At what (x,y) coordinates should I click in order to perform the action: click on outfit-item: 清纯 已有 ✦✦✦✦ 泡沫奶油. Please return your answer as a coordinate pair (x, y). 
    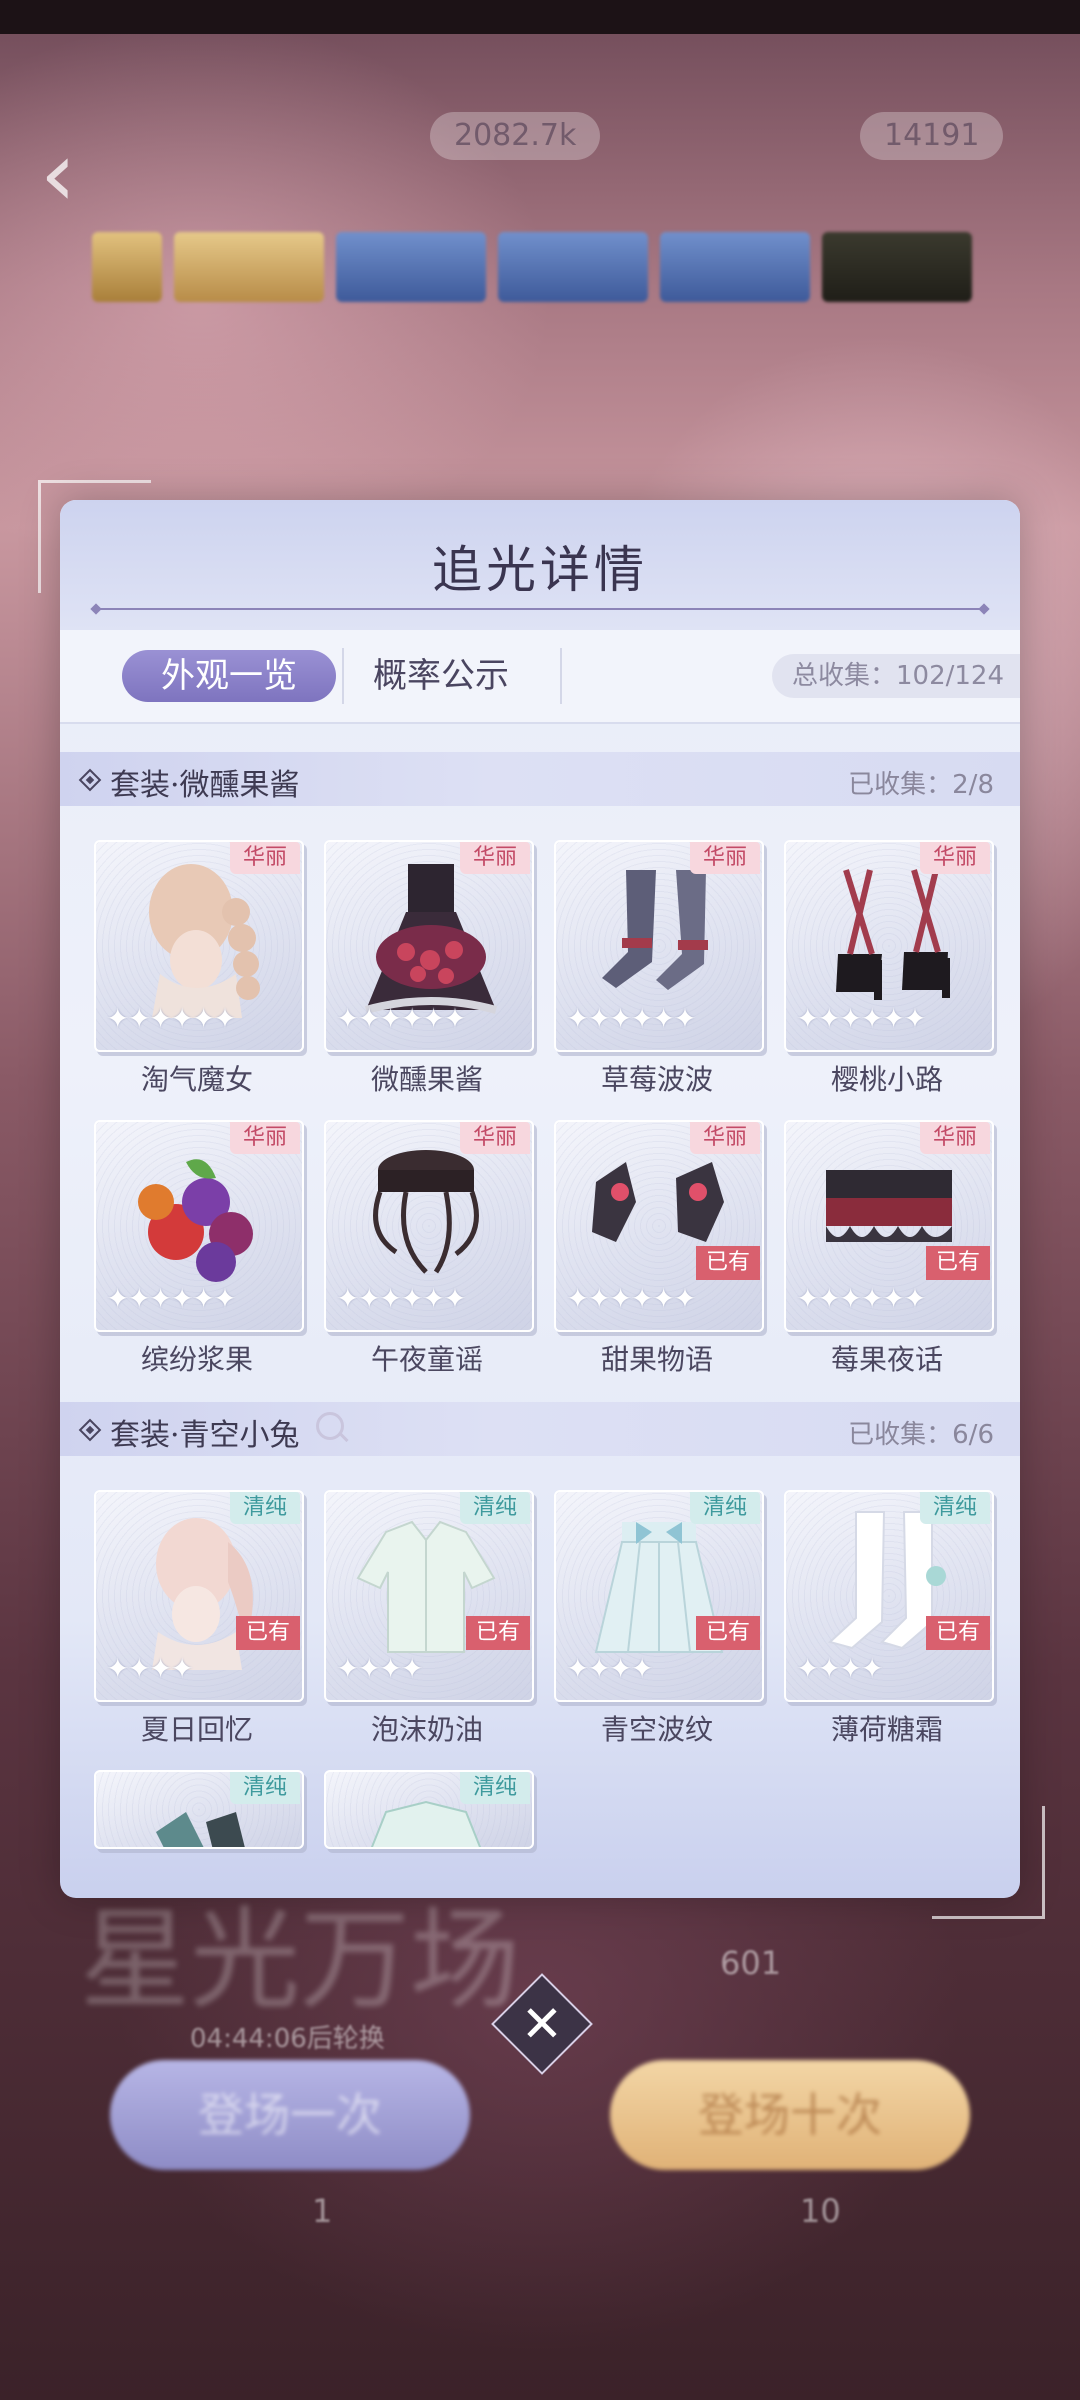
    Looking at the image, I should click on (429, 1618).